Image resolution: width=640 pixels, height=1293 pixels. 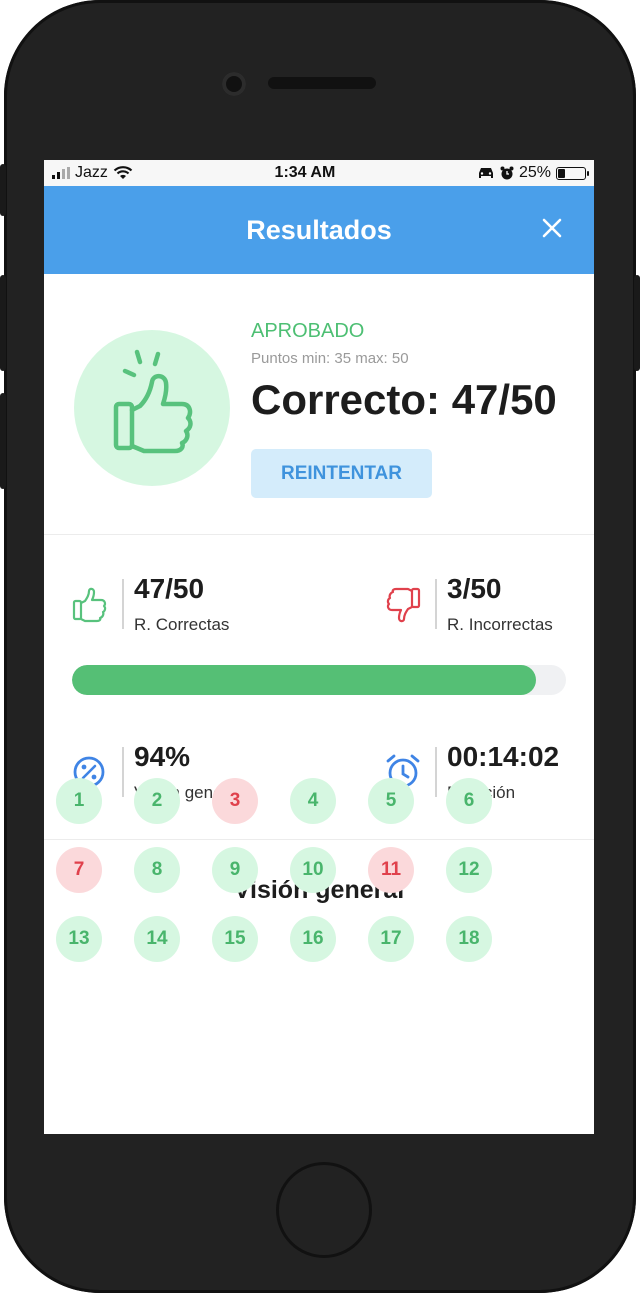 What do you see at coordinates (391, 870) in the screenshot?
I see `question-11-button: 11` at bounding box center [391, 870].